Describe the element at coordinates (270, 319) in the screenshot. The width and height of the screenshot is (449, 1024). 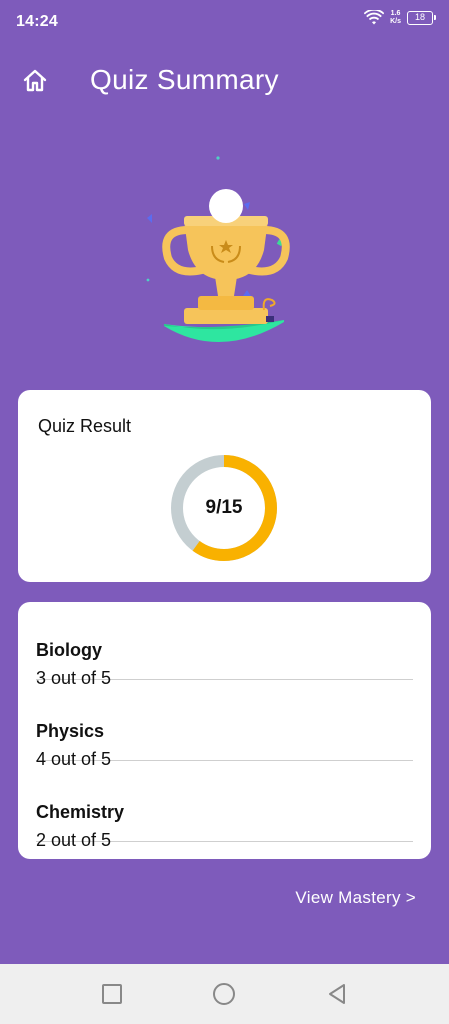
I see `trophy-ribbon-end` at that location.